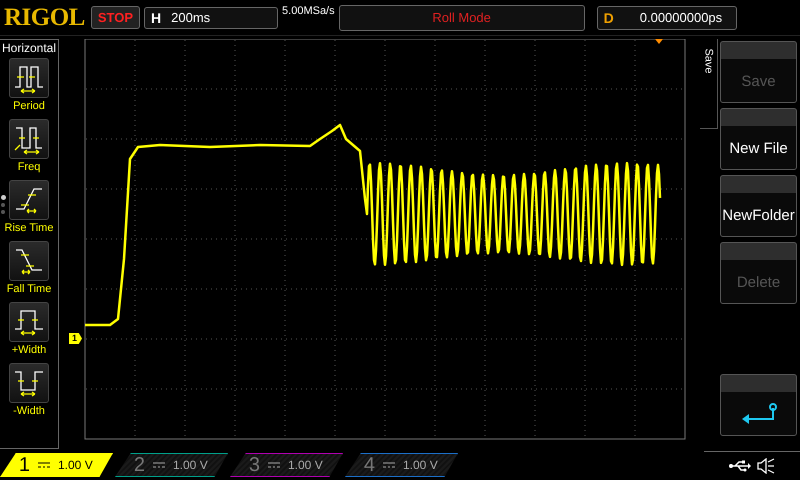  I want to click on mode-display: Roll Mode, so click(461, 17).